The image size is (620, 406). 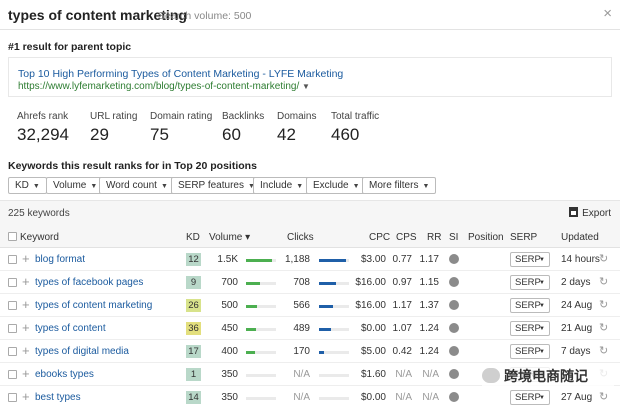 I want to click on filter-word-count: Word count ▼, so click(x=137, y=185).